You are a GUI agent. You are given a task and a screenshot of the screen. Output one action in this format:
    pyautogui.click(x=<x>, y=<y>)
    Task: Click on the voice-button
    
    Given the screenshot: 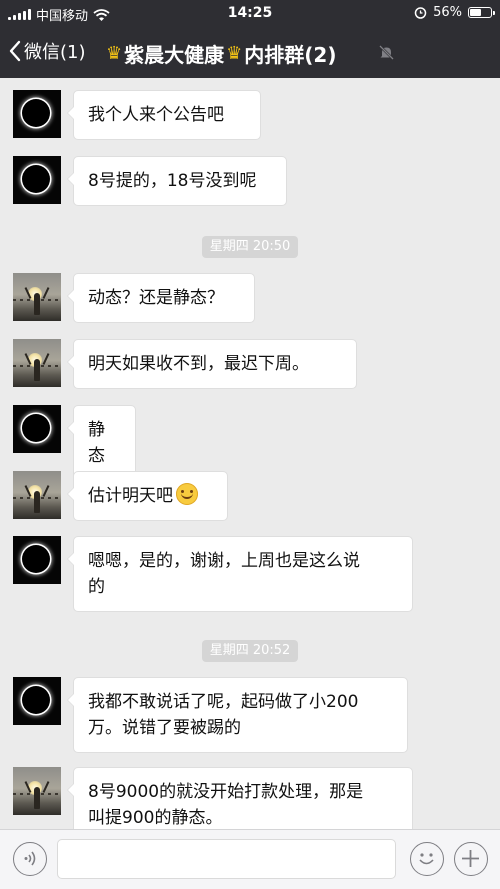 What is the action you would take?
    pyautogui.click(x=30, y=859)
    